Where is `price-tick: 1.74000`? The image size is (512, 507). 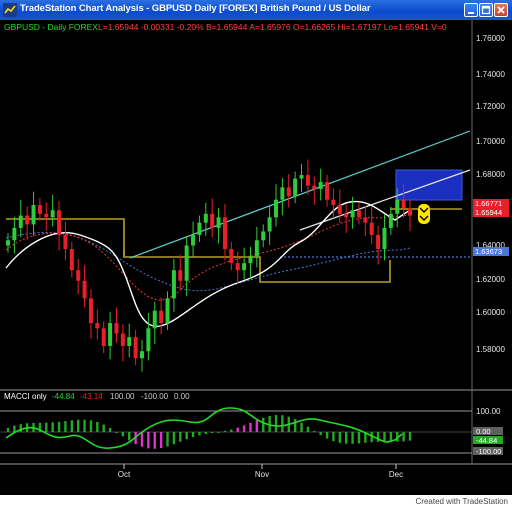 price-tick: 1.74000 is located at coordinates (490, 74).